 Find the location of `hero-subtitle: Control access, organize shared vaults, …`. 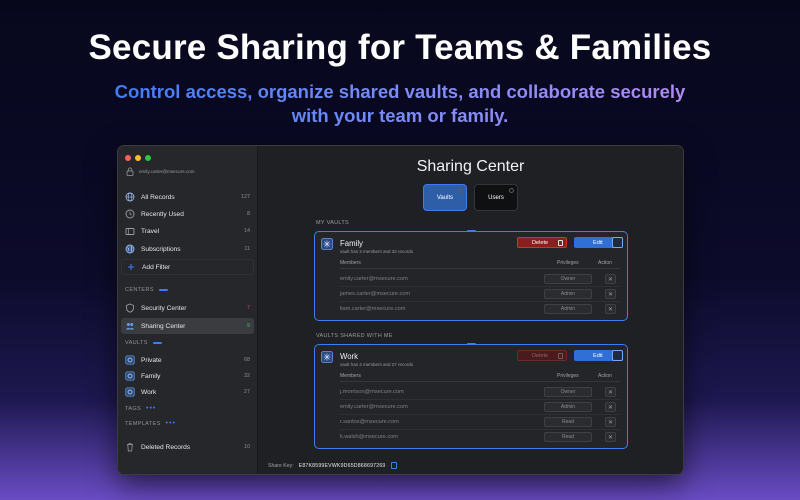

hero-subtitle: Control access, organize shared vaults, … is located at coordinates (400, 104).